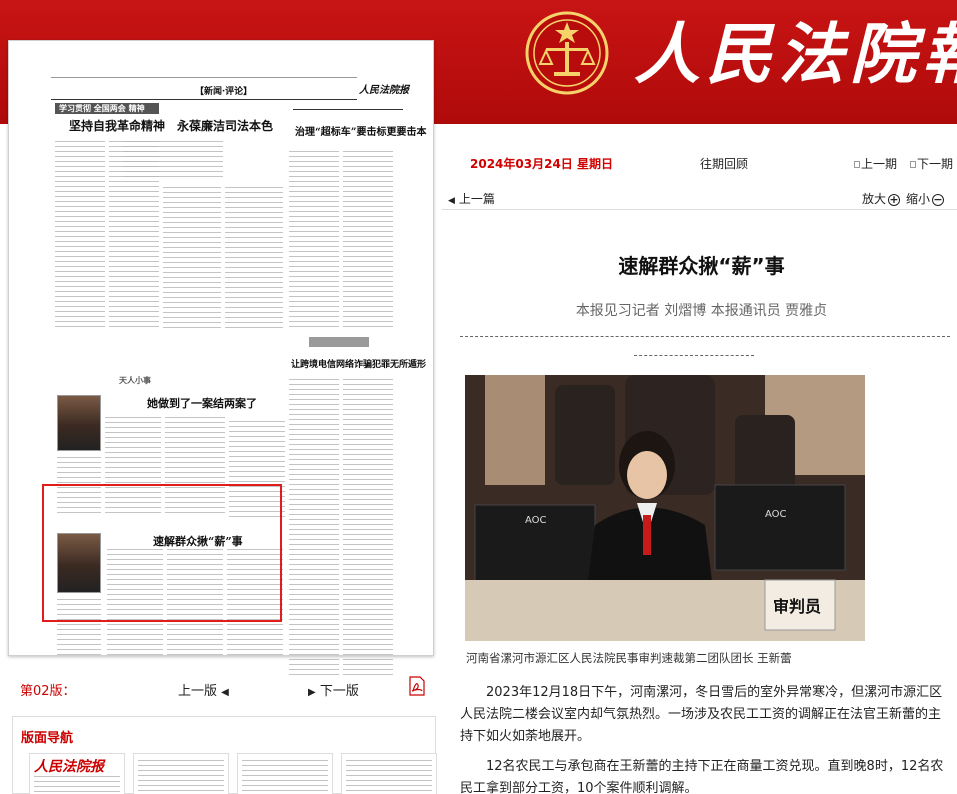  I want to click on article-byline: 本报见习记者 刘熠博 本报通讯员 贾雅贞, so click(701, 311).